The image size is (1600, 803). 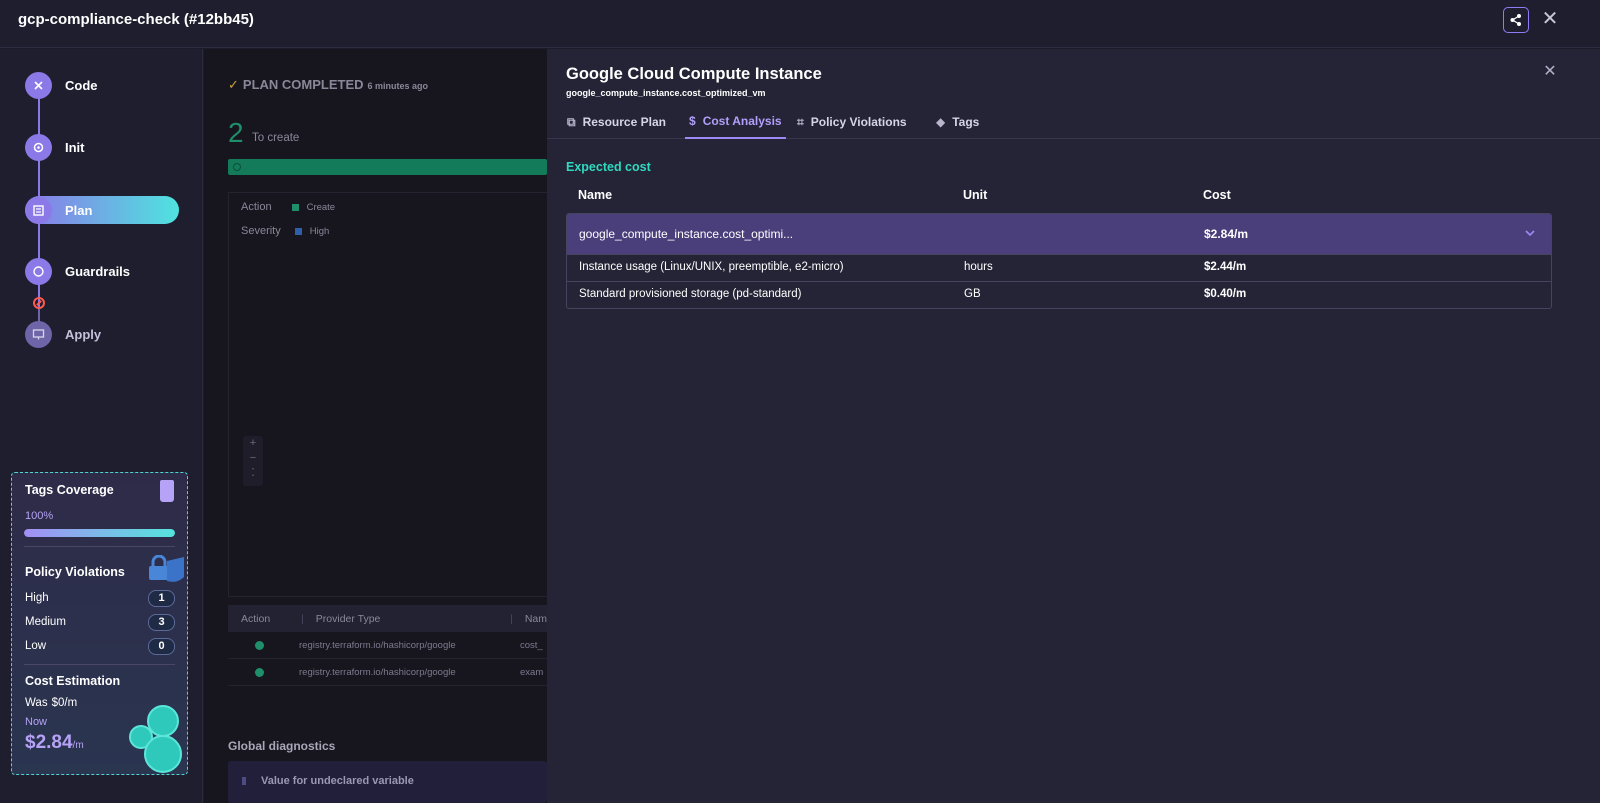 I want to click on group-cost: $2.84/m, so click(x=1226, y=234).